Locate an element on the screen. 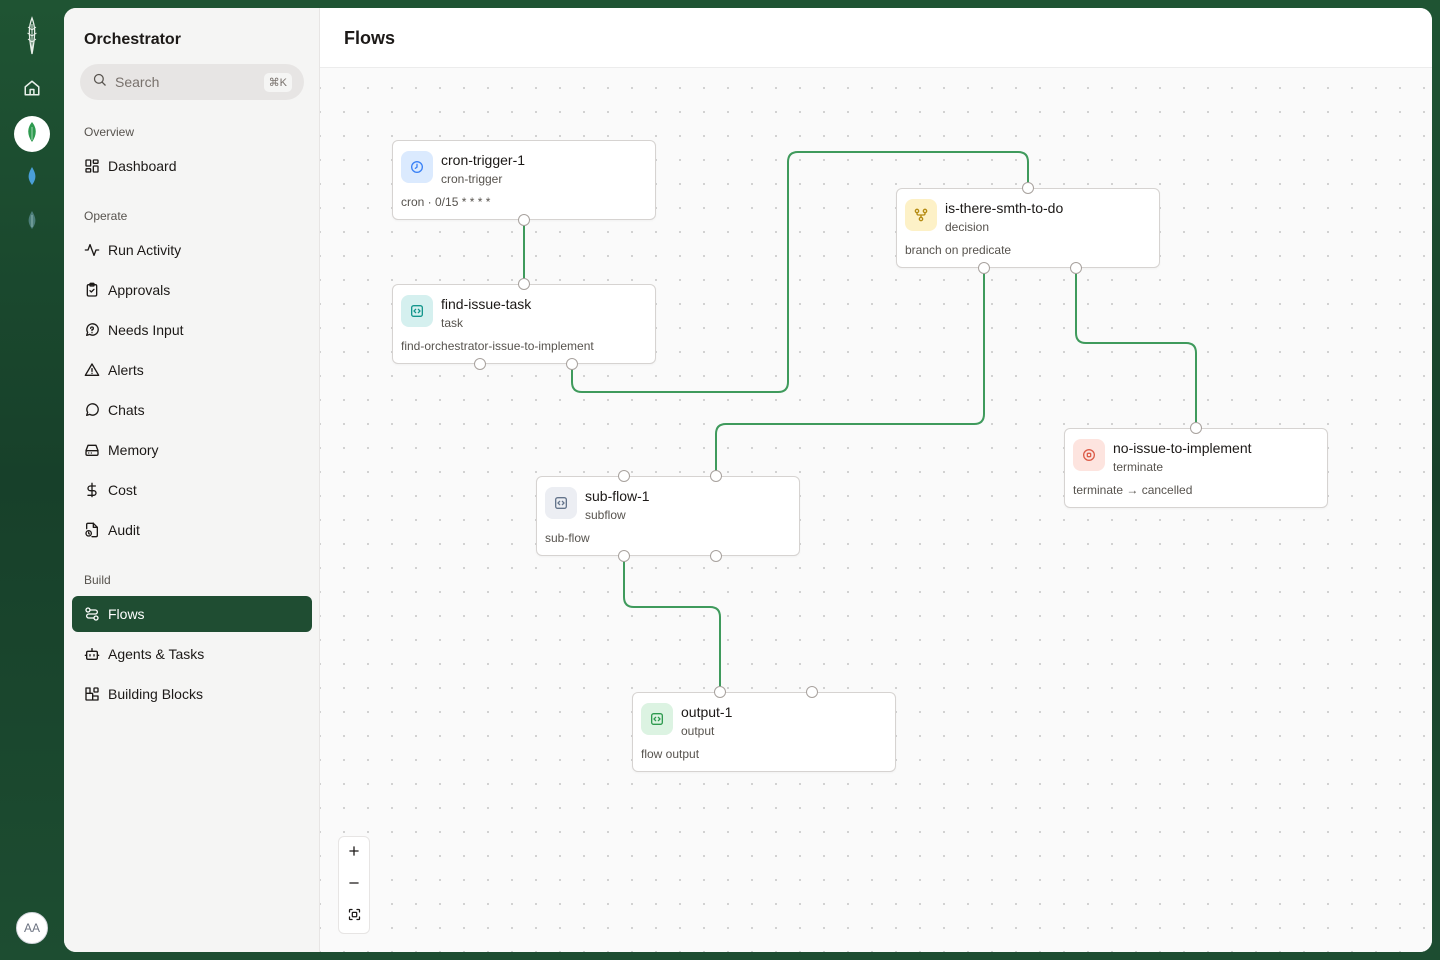 The width and height of the screenshot is (1440, 960). port-decision-in is located at coordinates (1028, 188).